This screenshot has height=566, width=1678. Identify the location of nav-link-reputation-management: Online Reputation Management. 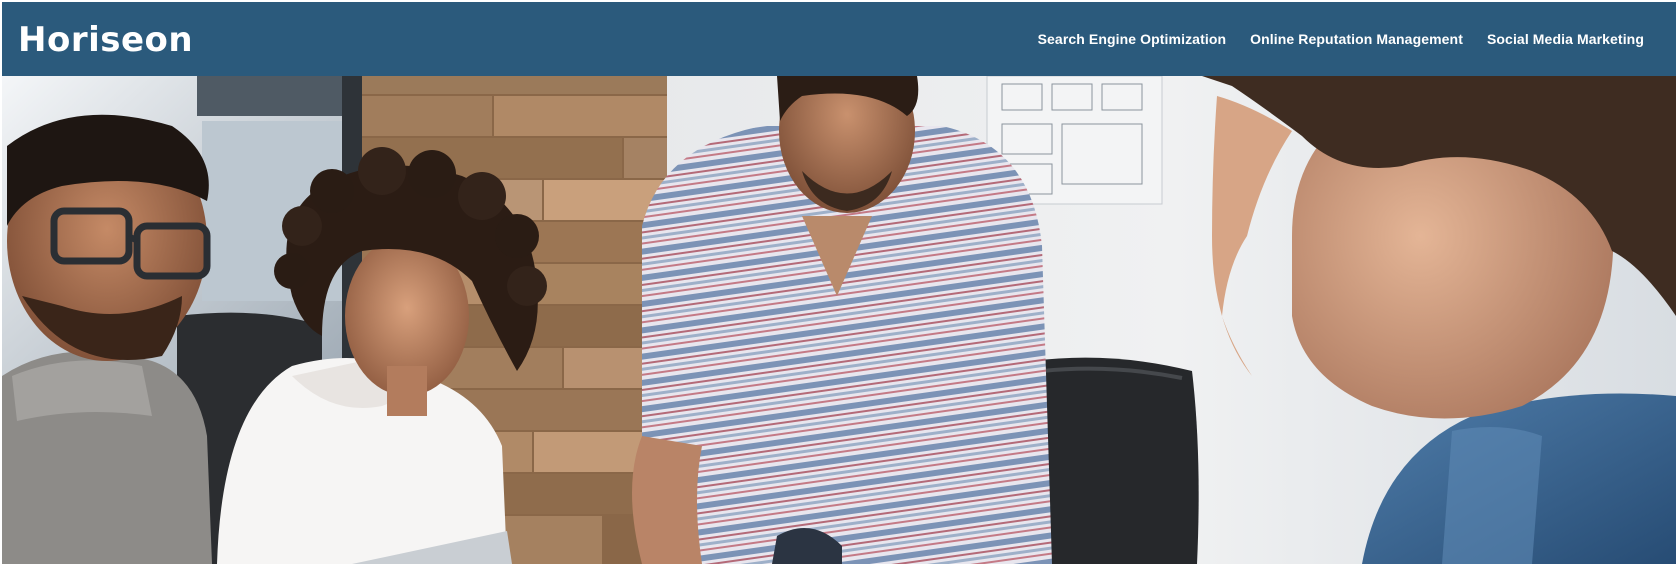
(1356, 39).